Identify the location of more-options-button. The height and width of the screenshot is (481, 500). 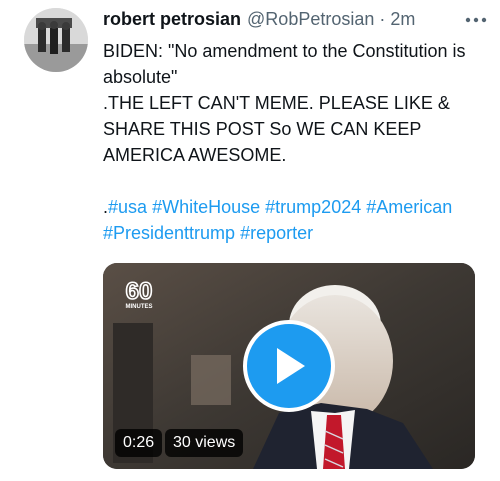
(476, 20).